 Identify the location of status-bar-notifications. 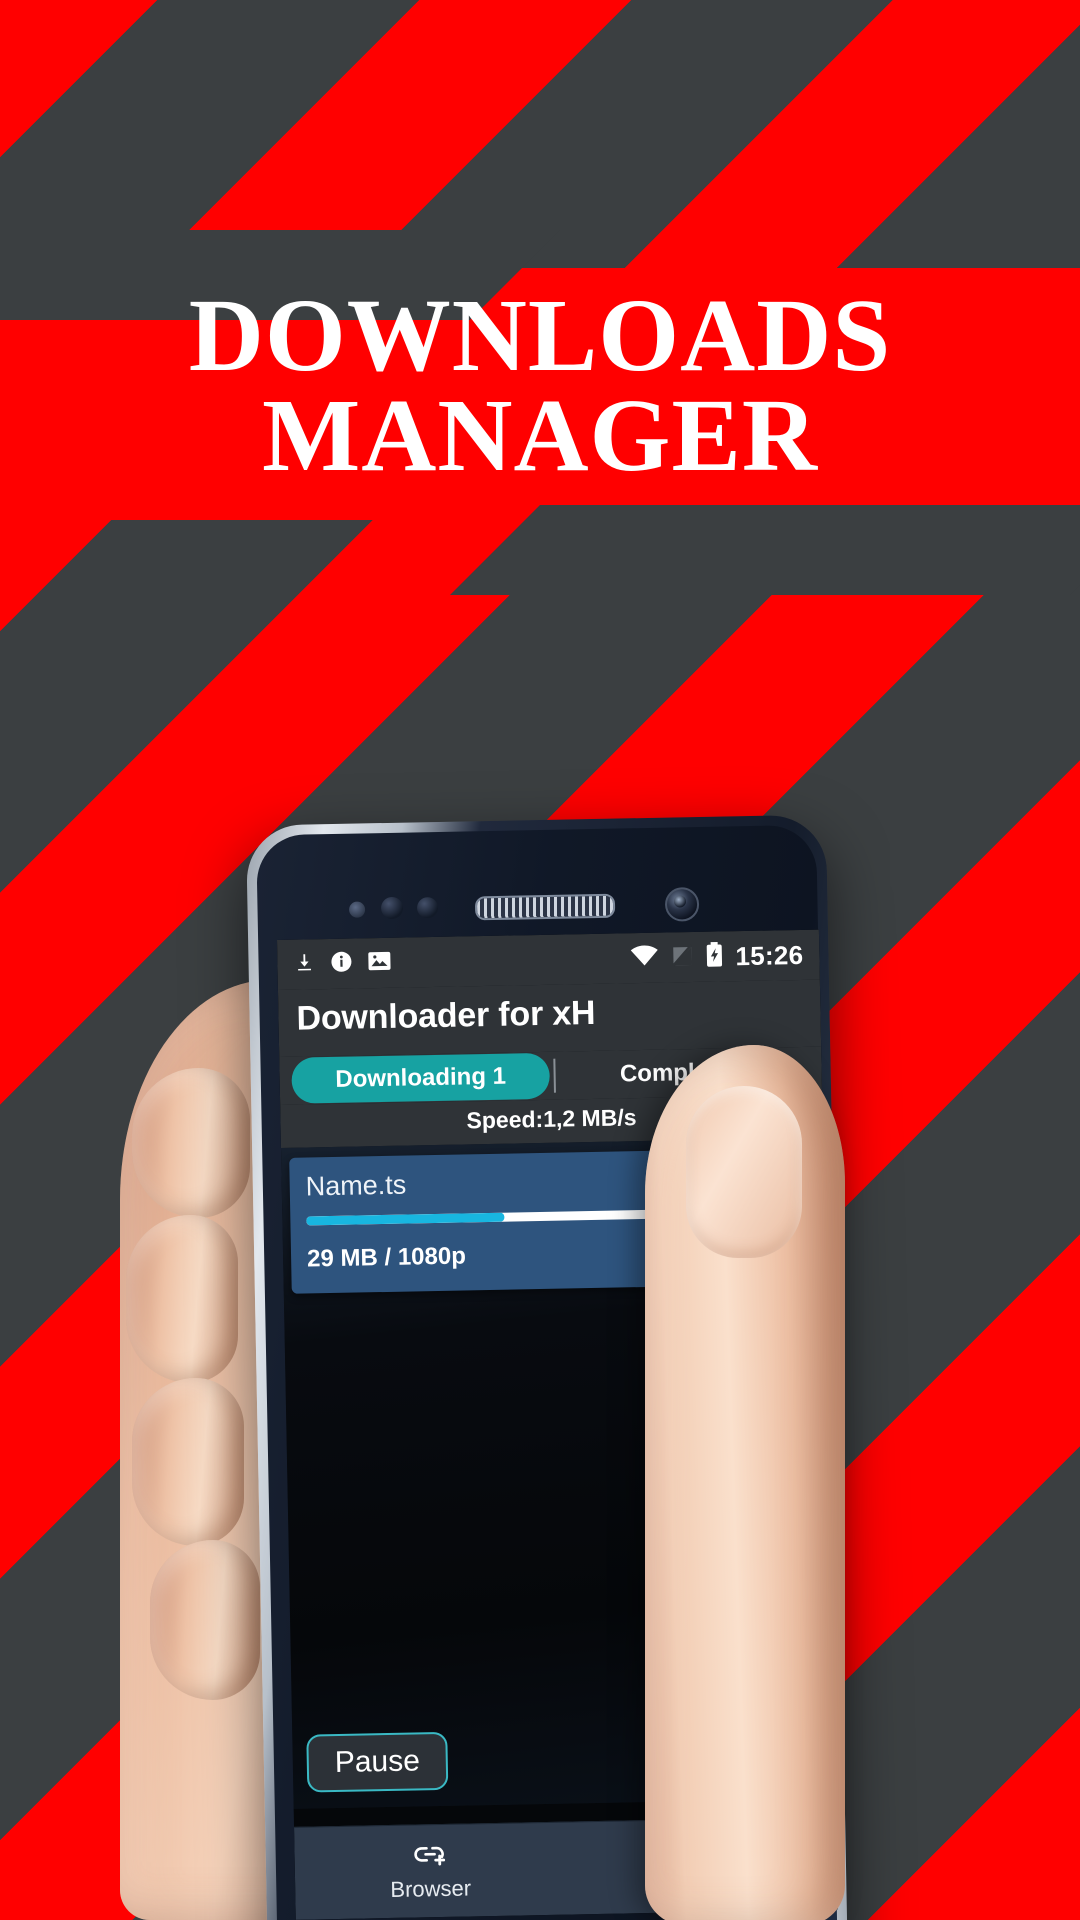
(342, 963).